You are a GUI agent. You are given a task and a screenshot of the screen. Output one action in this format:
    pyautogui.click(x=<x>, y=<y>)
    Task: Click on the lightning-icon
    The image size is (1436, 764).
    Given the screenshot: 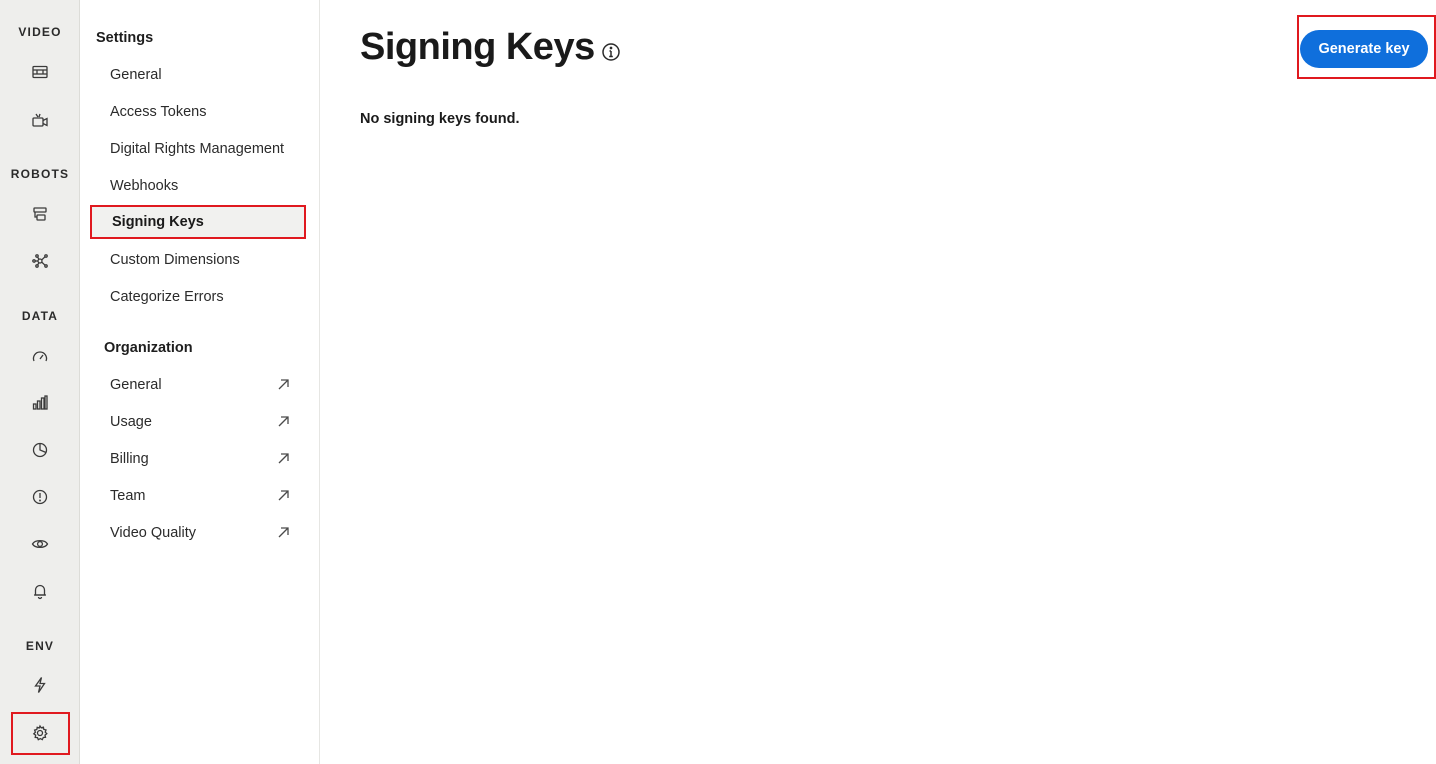 What is the action you would take?
    pyautogui.click(x=40, y=685)
    